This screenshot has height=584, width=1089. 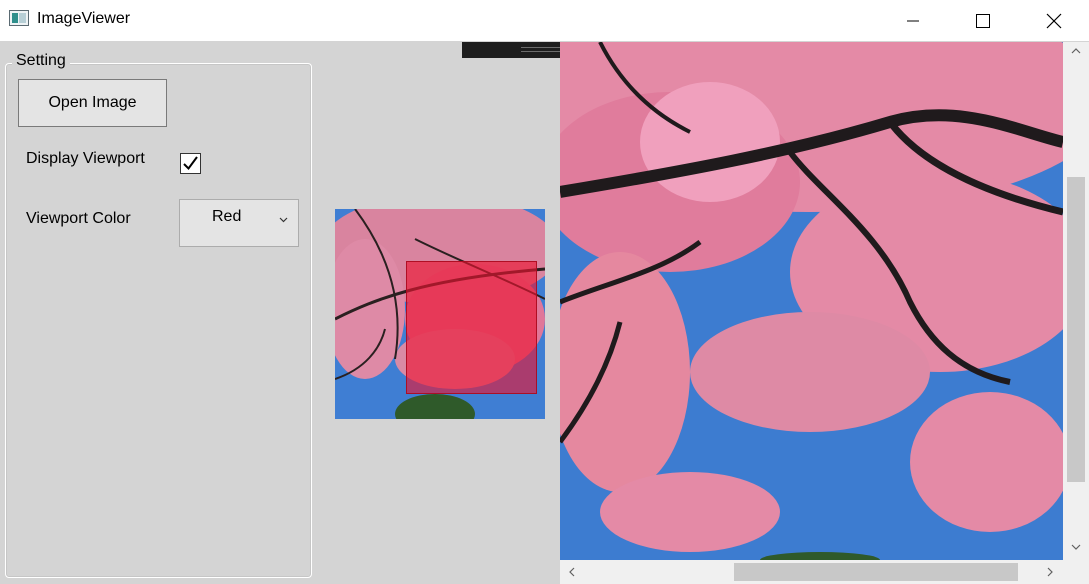 I want to click on horizontal-scrollbar, so click(x=811, y=572).